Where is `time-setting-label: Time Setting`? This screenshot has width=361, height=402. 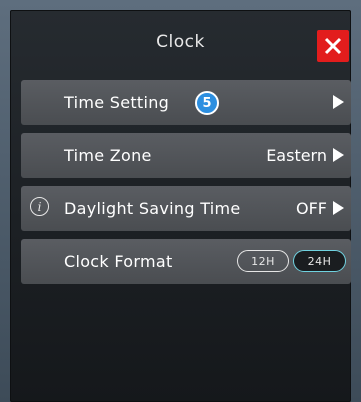 time-setting-label: Time Setting is located at coordinates (117, 102).